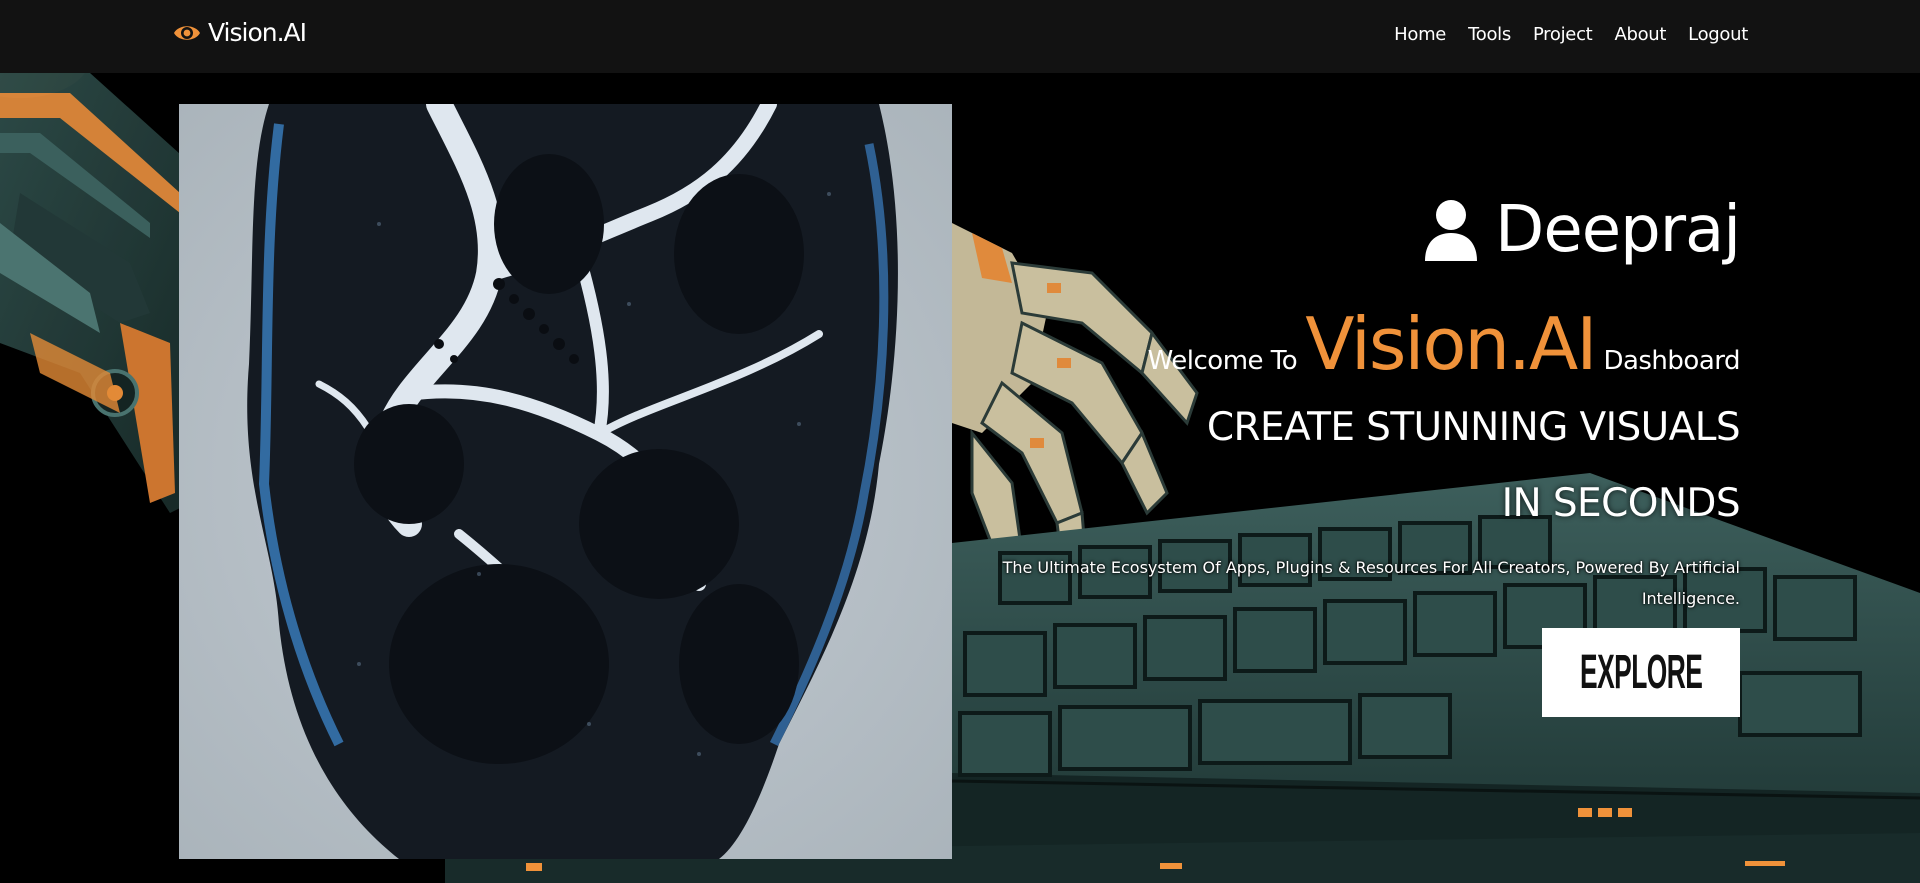  What do you see at coordinates (1290, 672) in the screenshot?
I see `explore-wrapper: EXPLORE` at bounding box center [1290, 672].